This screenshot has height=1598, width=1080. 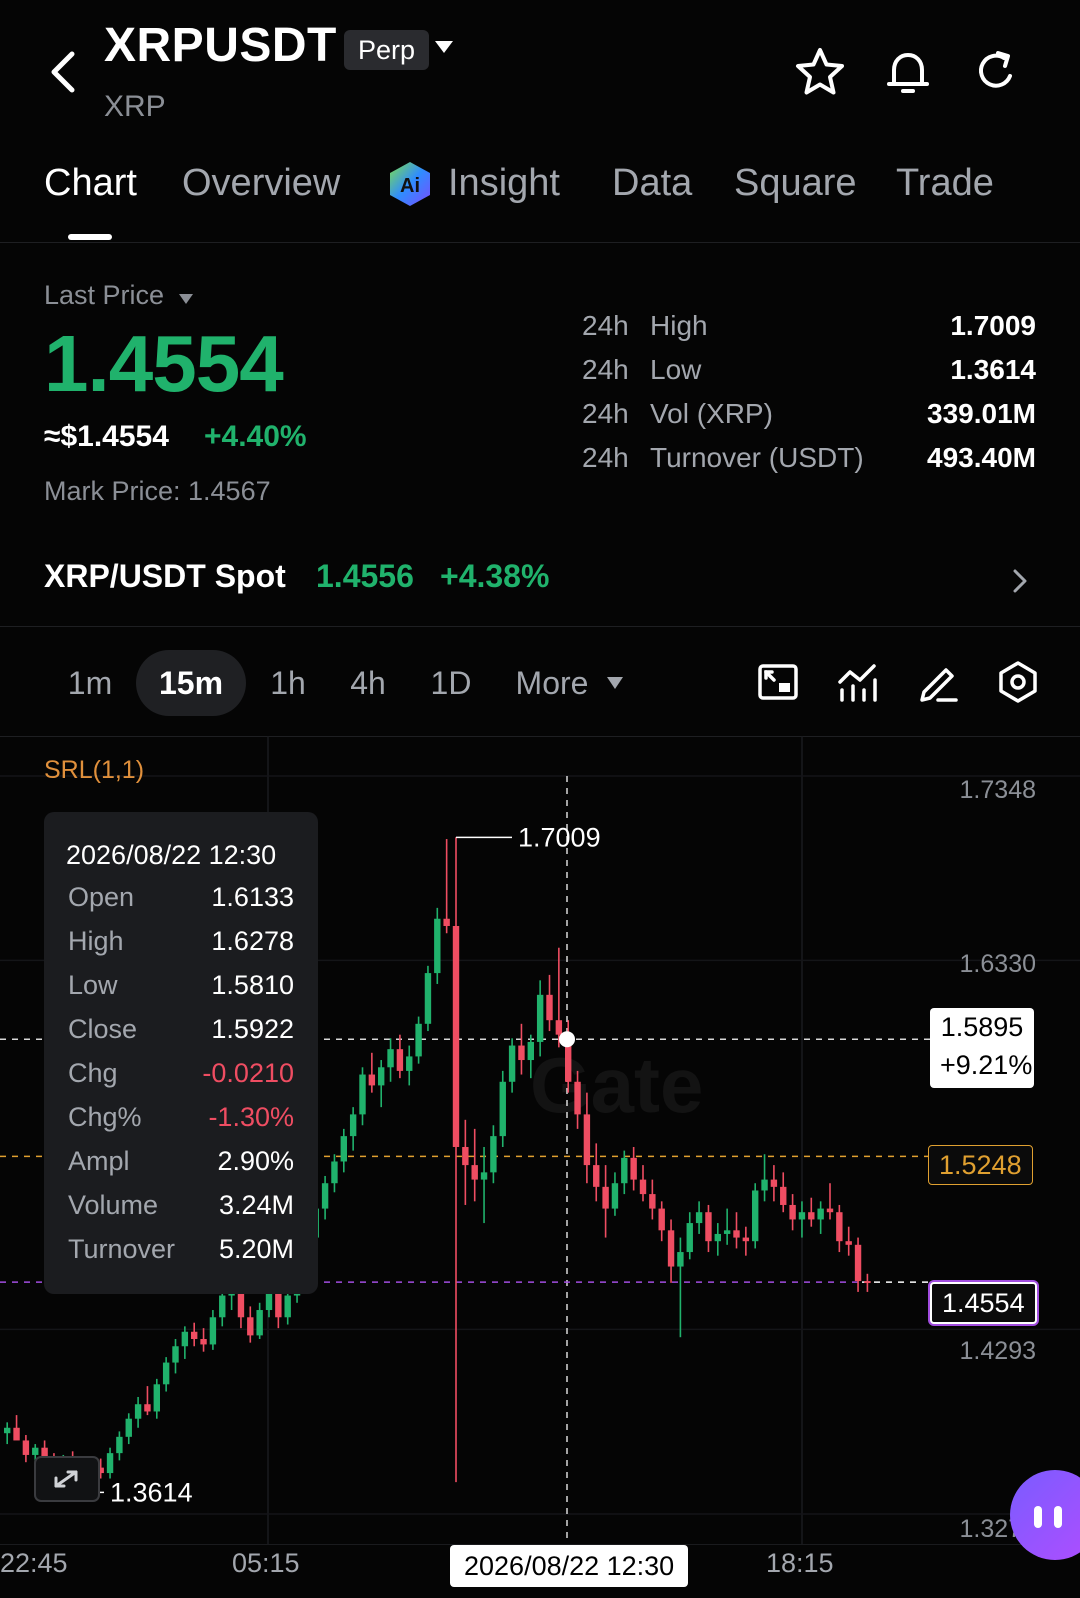 I want to click on star-icon, so click(x=820, y=72).